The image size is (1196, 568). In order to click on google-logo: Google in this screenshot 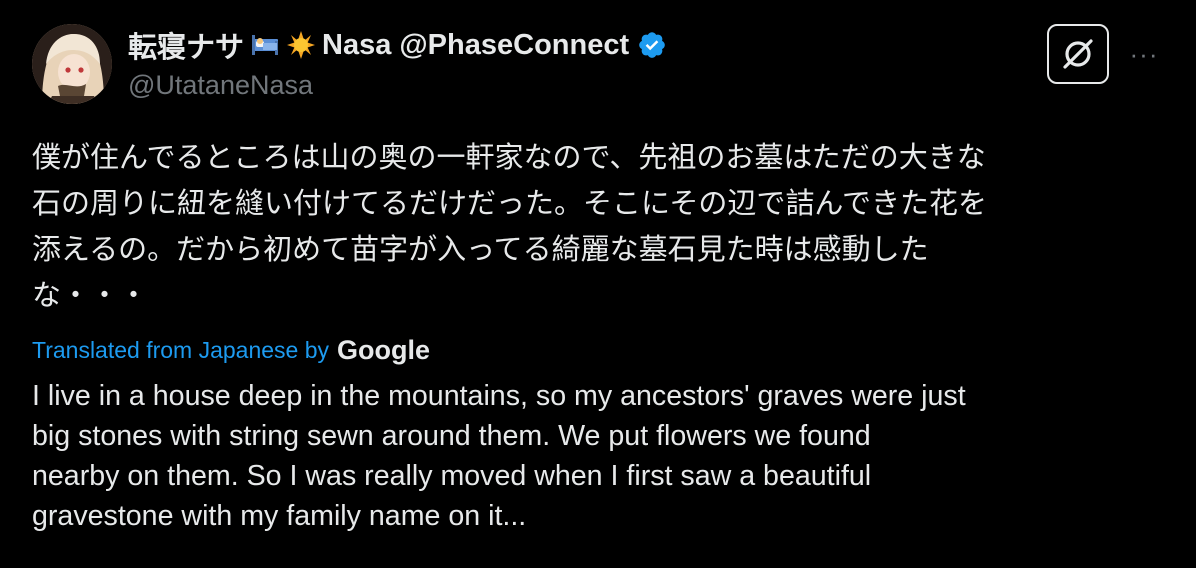, I will do `click(384, 349)`.